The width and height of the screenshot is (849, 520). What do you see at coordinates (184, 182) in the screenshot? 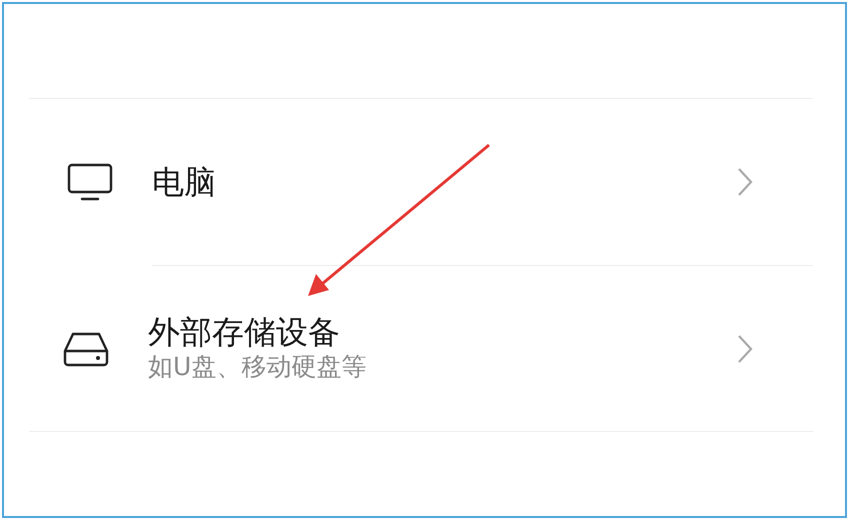
I see `item-title: 电脑` at bounding box center [184, 182].